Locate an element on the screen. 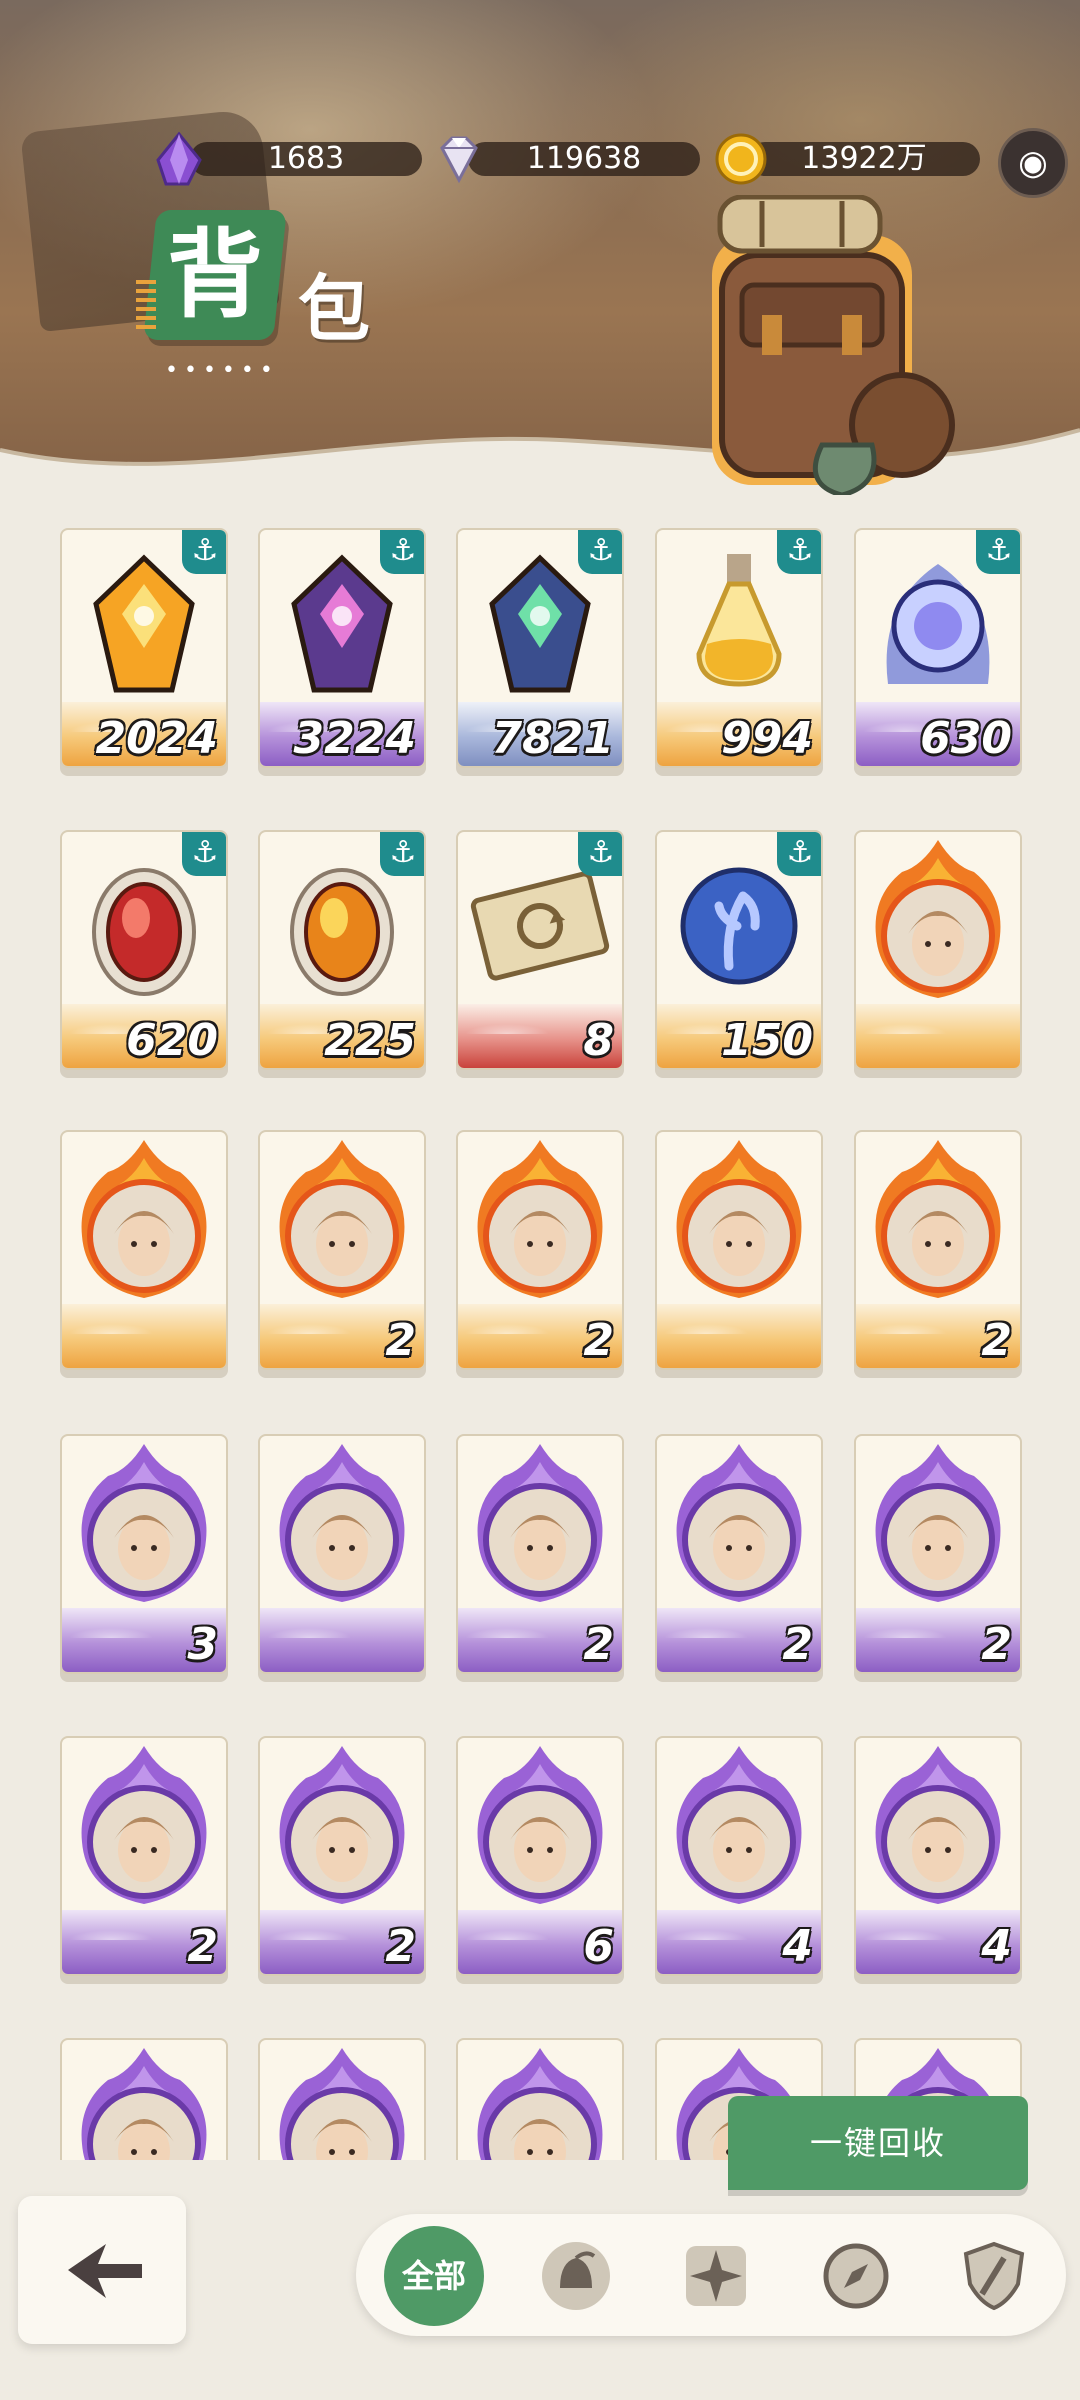 The width and height of the screenshot is (1080, 2400). currency-diamond: 119638 is located at coordinates (584, 159).